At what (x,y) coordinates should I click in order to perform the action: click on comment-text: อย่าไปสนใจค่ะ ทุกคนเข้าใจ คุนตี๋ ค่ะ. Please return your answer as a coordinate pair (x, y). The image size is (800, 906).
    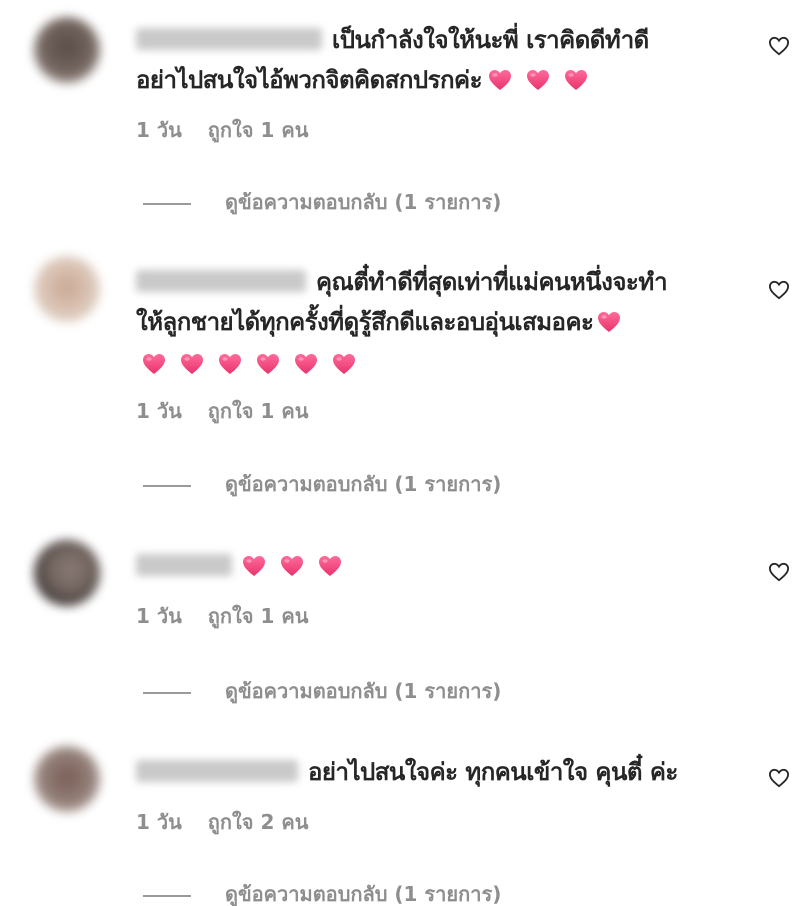
    Looking at the image, I should click on (493, 772).